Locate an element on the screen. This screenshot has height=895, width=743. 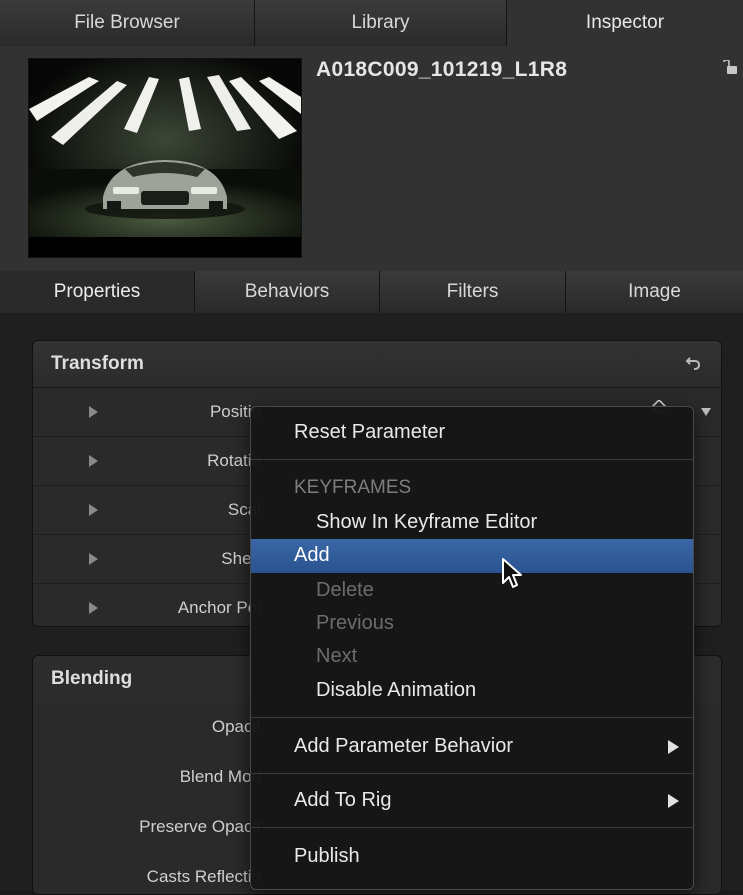
tab-properties: Properties is located at coordinates (97, 292).